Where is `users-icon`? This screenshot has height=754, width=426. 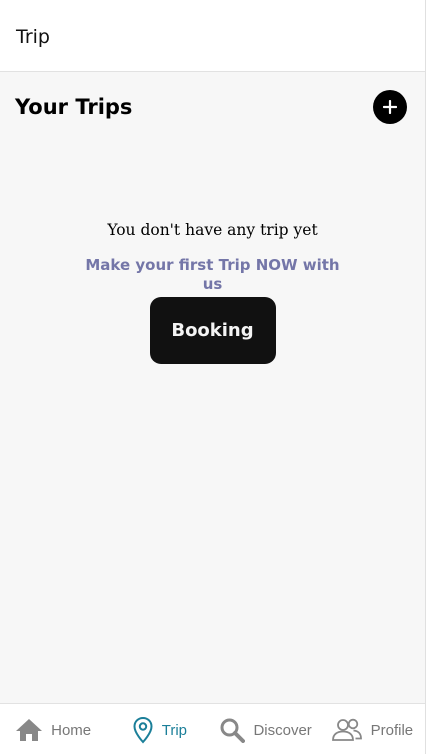
users-icon is located at coordinates (347, 730).